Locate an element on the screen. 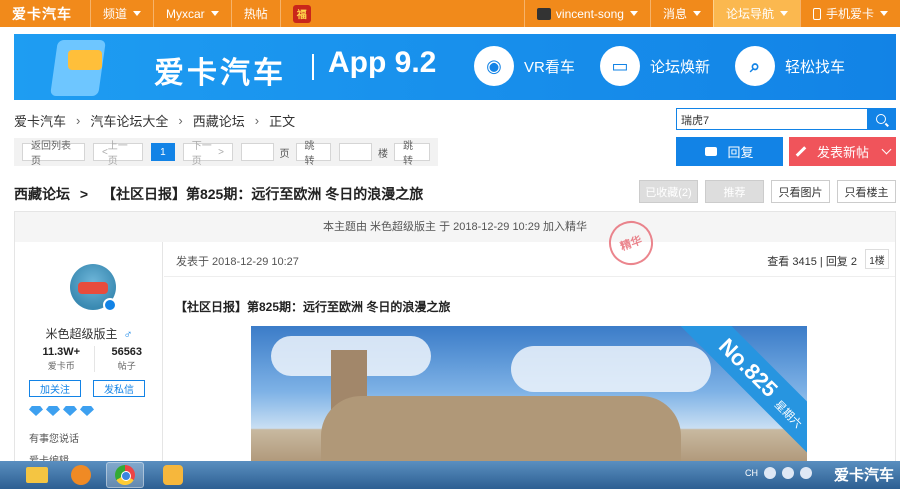 The height and width of the screenshot is (489, 900). replies-value: 2 is located at coordinates (853, 262).